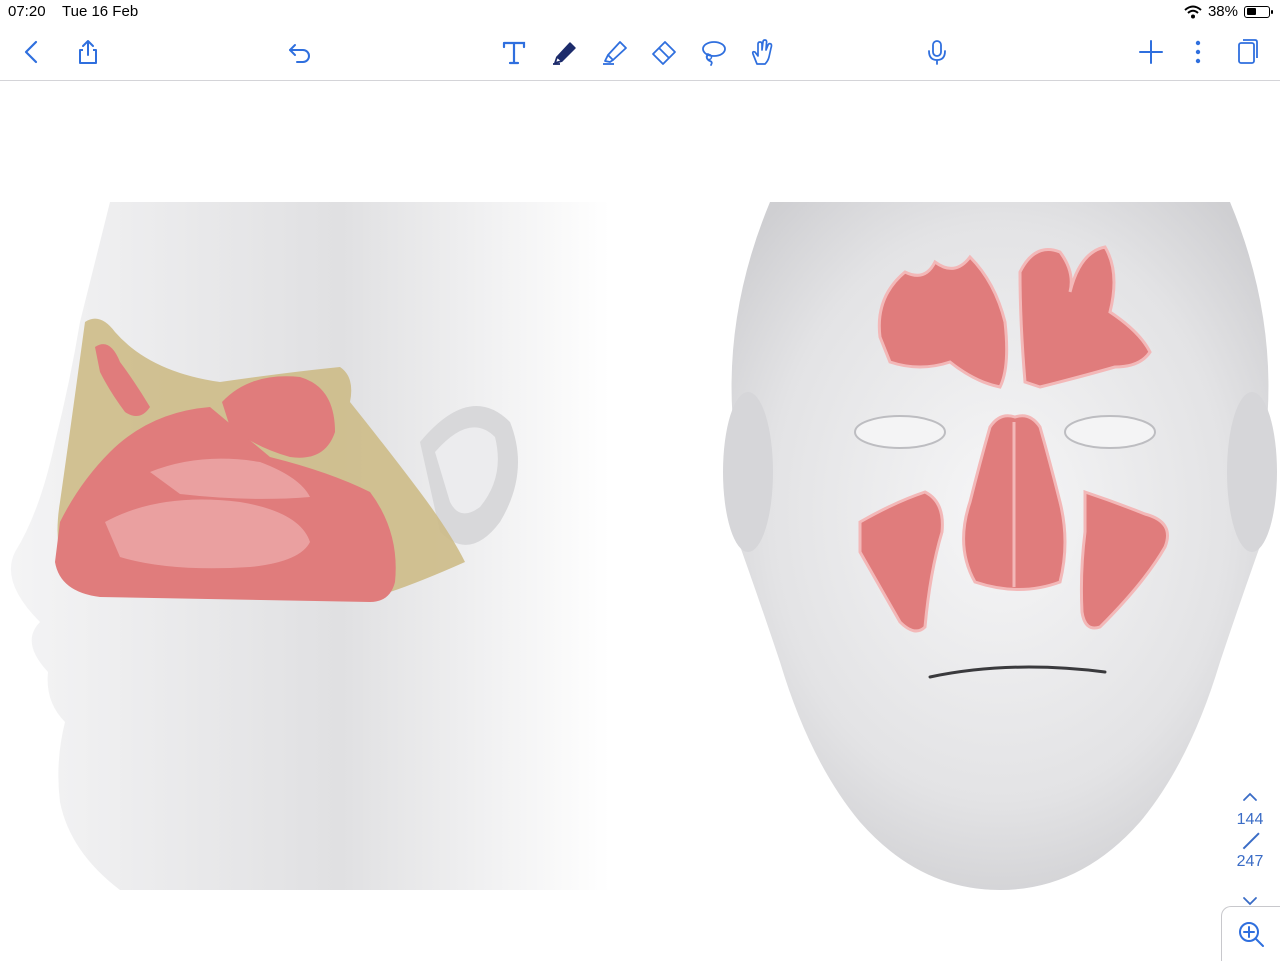 The image size is (1280, 961). What do you see at coordinates (640, 12) in the screenshot?
I see `status-bar: 07:20 Tue 16 Feb 38%` at bounding box center [640, 12].